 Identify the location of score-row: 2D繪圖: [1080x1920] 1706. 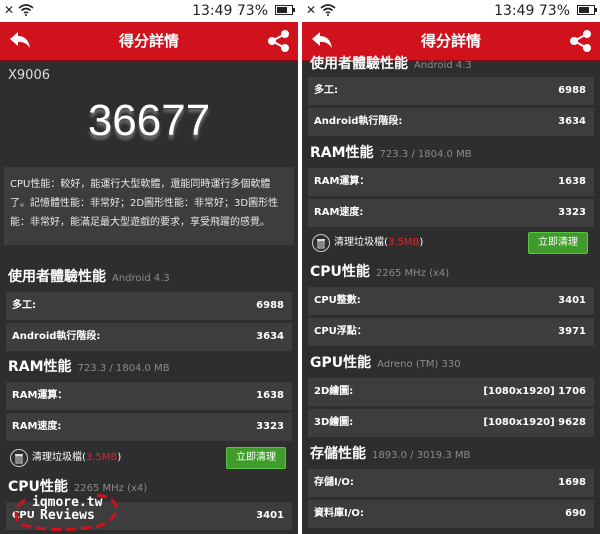
(451, 392).